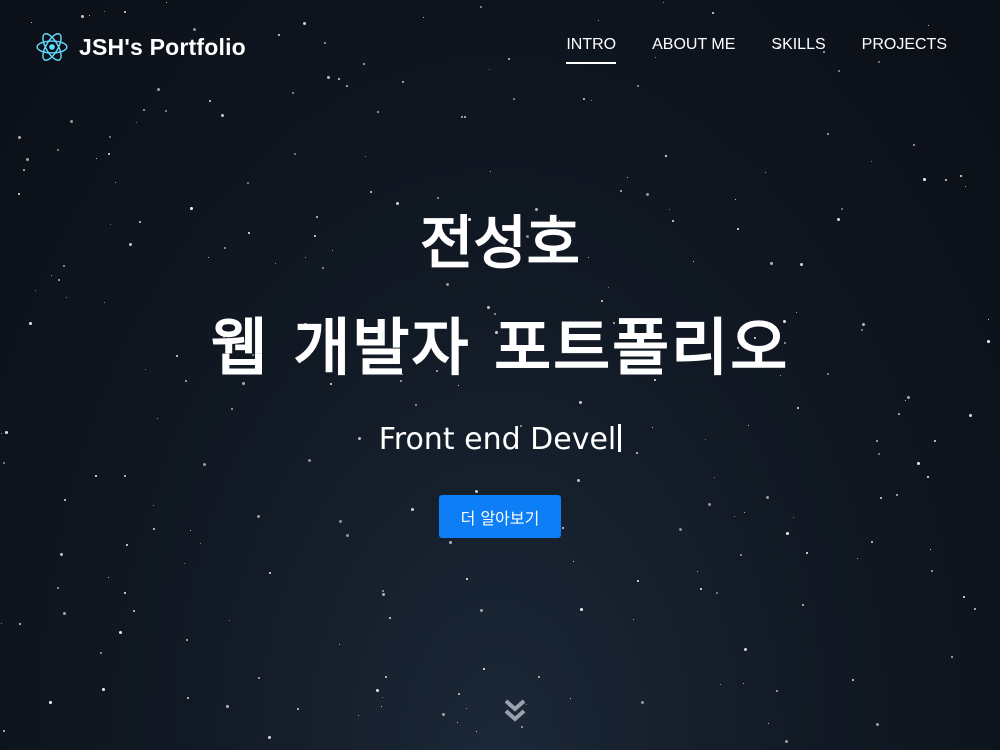  What do you see at coordinates (500, 243) in the screenshot?
I see `hero-name: 전성호` at bounding box center [500, 243].